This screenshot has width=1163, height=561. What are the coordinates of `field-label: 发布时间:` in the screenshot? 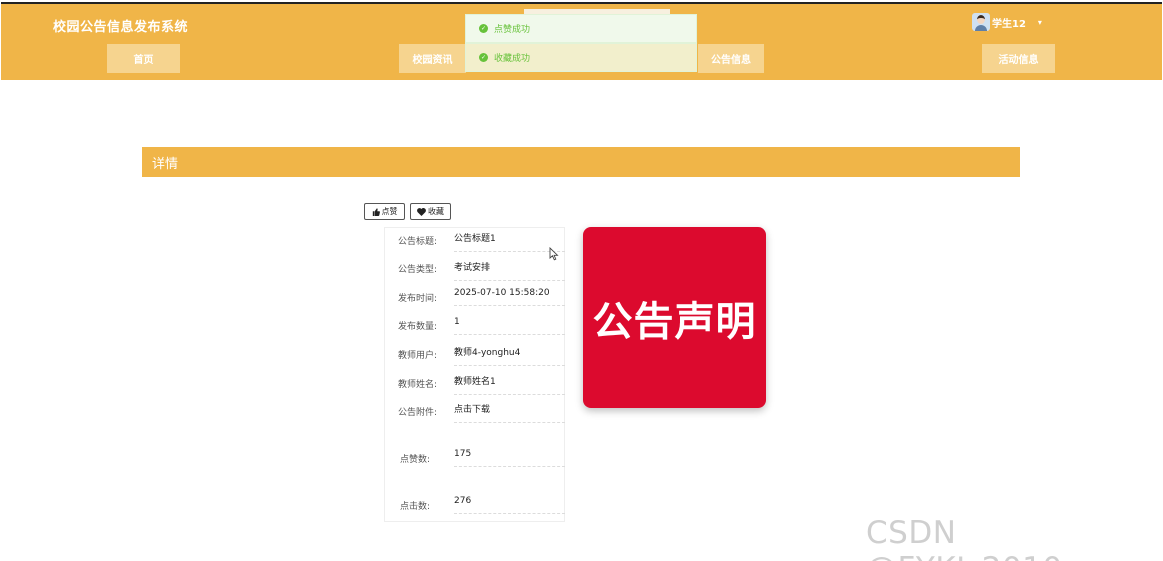 It's located at (418, 299).